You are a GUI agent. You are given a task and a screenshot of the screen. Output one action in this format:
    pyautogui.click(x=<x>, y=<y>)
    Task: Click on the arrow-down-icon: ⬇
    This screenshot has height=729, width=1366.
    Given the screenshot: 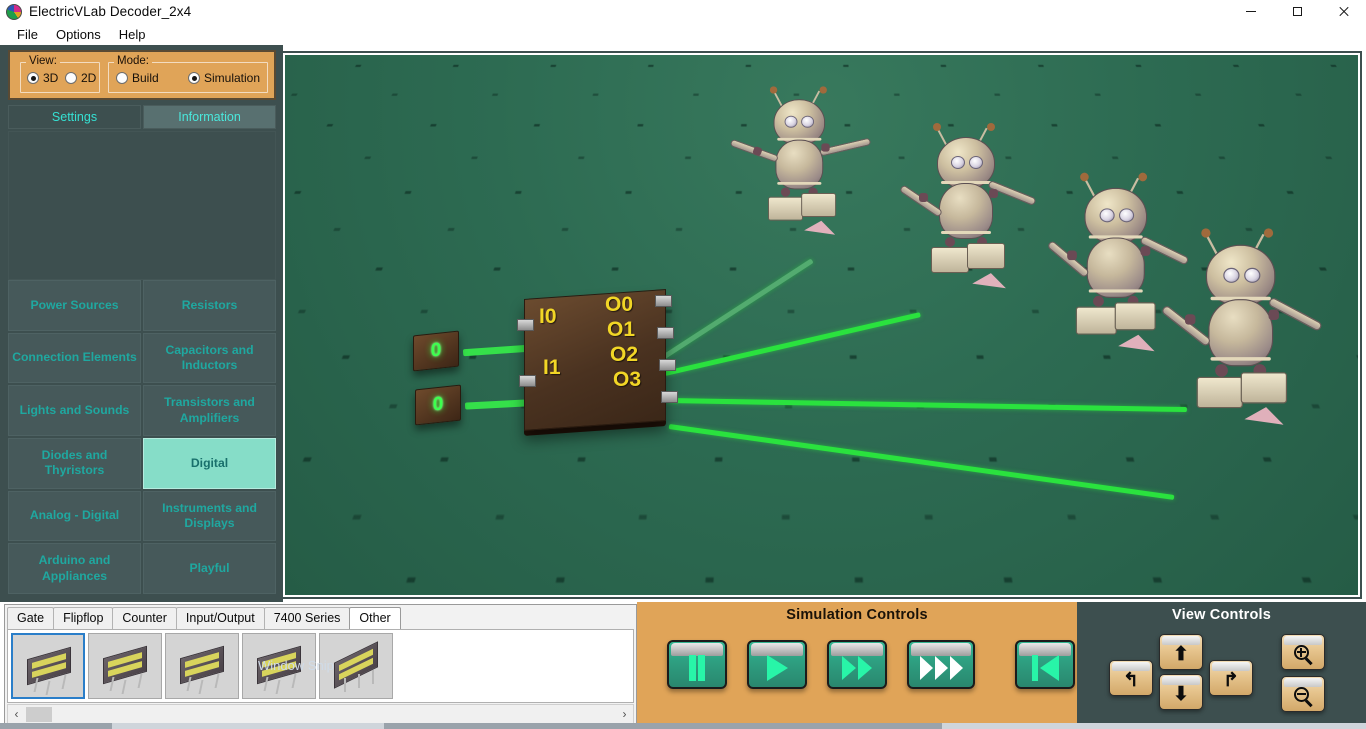 What is the action you would take?
    pyautogui.click(x=1181, y=694)
    